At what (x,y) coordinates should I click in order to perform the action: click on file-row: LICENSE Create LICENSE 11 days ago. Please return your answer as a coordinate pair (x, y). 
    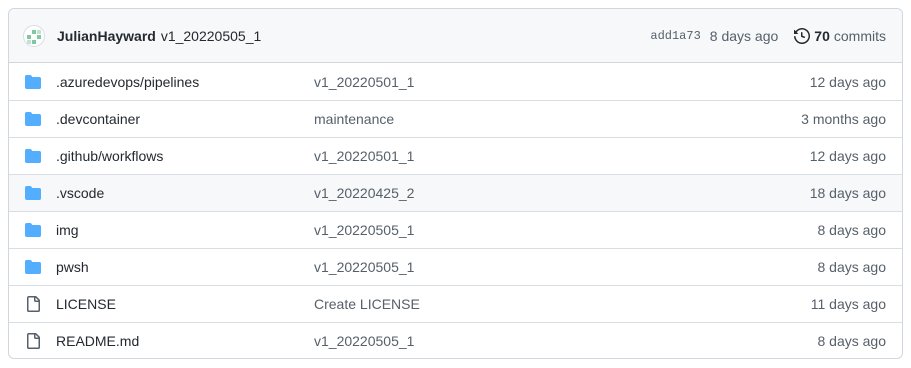
    Looking at the image, I should click on (455, 303).